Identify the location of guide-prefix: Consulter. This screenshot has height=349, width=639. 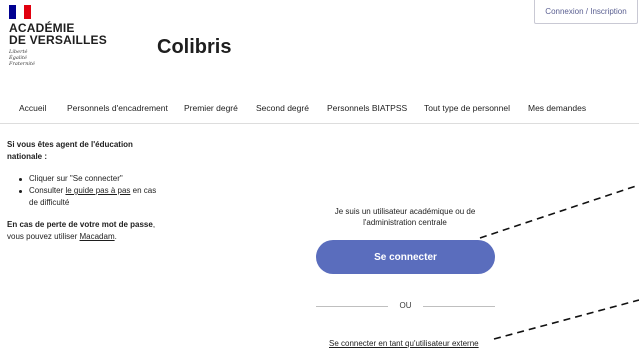
(47, 190).